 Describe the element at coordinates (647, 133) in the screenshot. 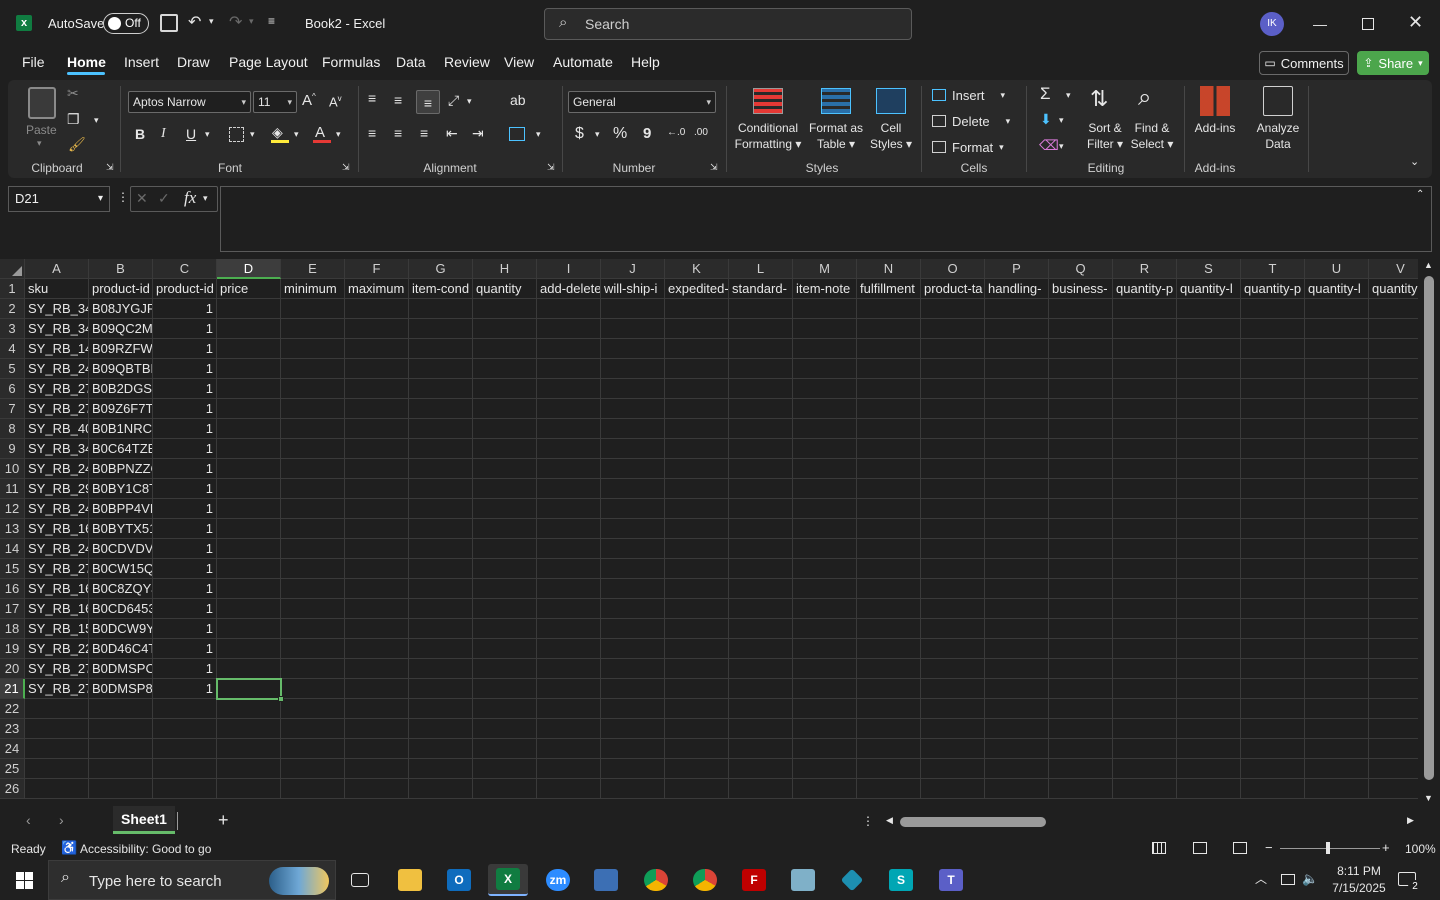

I see `comma-button: 9` at that location.